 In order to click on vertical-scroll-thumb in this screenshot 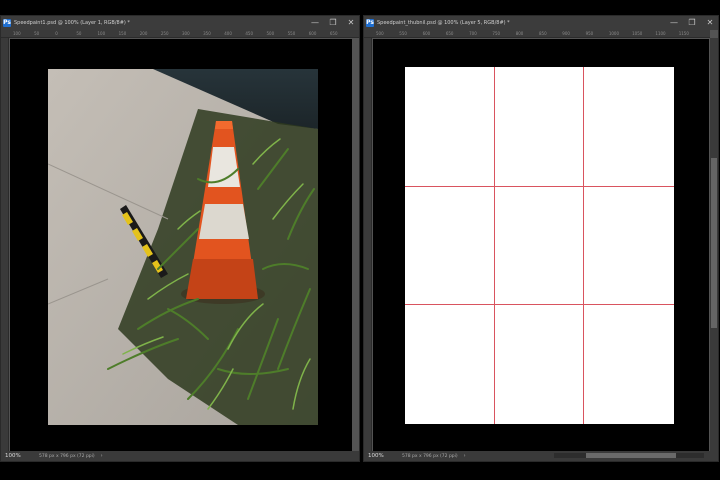, I will do `click(714, 243)`.